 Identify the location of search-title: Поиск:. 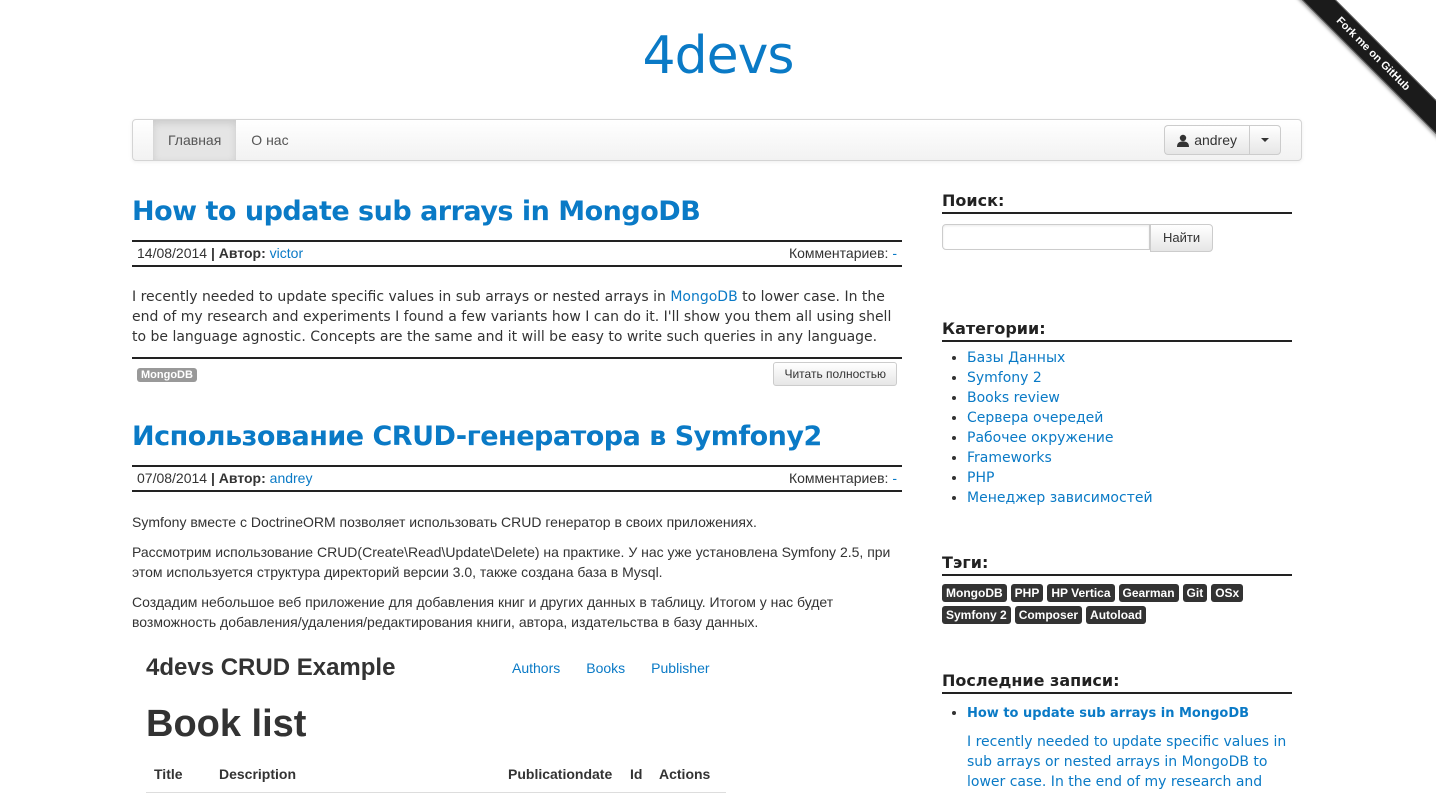
(1117, 202).